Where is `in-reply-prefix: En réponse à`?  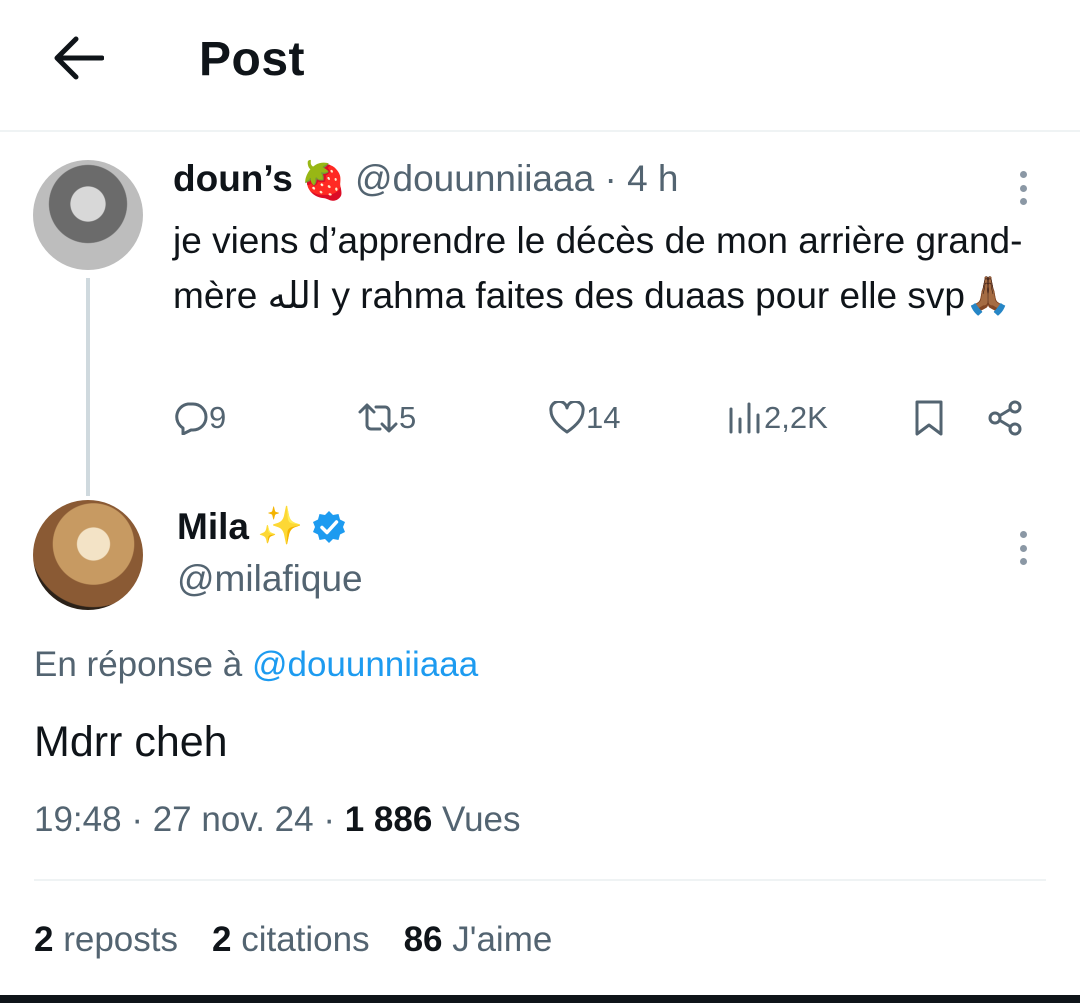 in-reply-prefix: En réponse à is located at coordinates (138, 664).